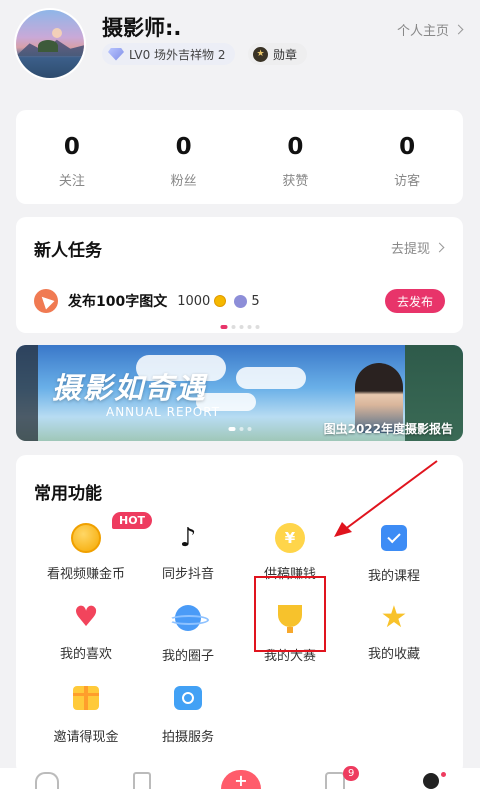 The height and width of the screenshot is (789, 480). I want to click on function-sync-douyin: ♪ 同步抖音, so click(188, 552).